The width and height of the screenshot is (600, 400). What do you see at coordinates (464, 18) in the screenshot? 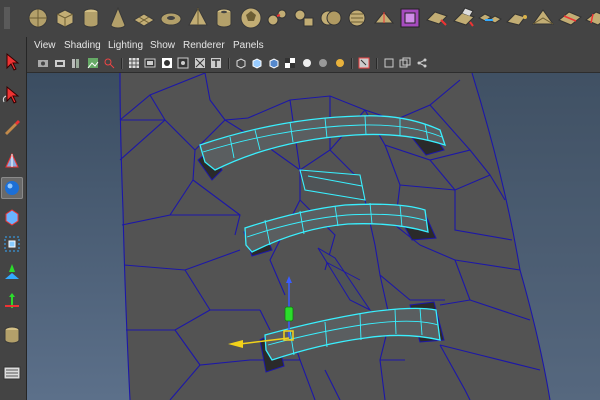
I see `extrude-icon` at bounding box center [464, 18].